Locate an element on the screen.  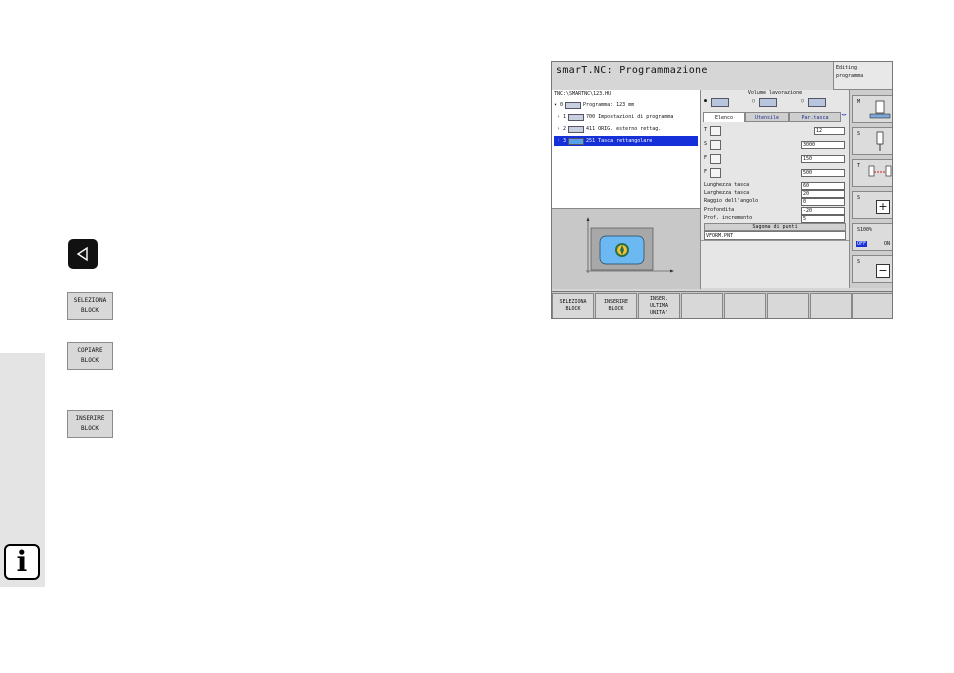
param-row: Lunghezza tasca 60 is located at coordinates (775, 186).